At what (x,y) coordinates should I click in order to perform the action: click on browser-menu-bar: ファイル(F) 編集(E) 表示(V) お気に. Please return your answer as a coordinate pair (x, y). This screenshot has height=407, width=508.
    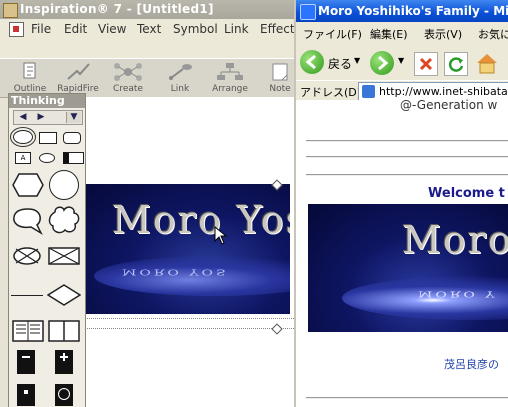
    Looking at the image, I should click on (402, 33).